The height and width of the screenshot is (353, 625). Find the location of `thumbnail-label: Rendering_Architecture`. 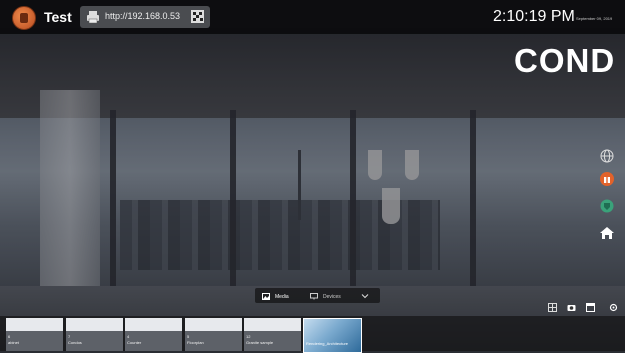

thumbnail-label: Rendering_Architecture is located at coordinates (327, 343).